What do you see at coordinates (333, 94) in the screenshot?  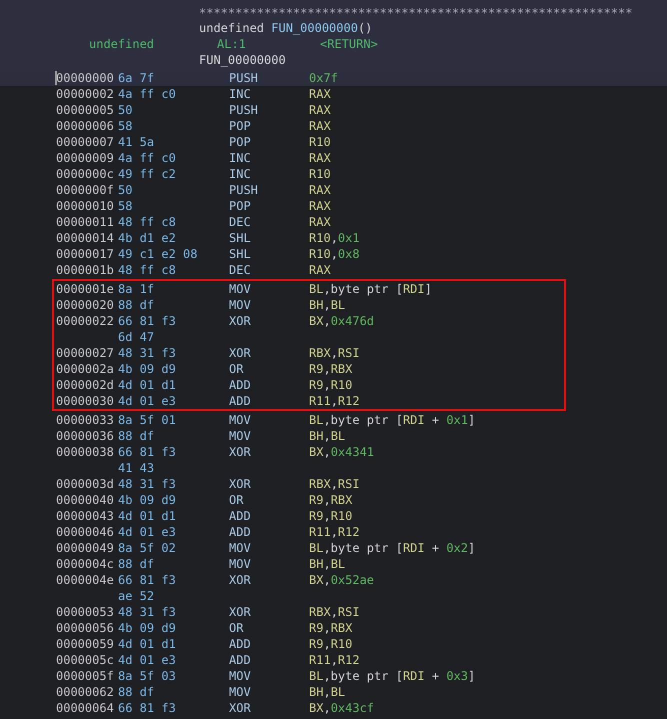 I see `listing-row: 00000002 4a ff c0 INC RAX` at bounding box center [333, 94].